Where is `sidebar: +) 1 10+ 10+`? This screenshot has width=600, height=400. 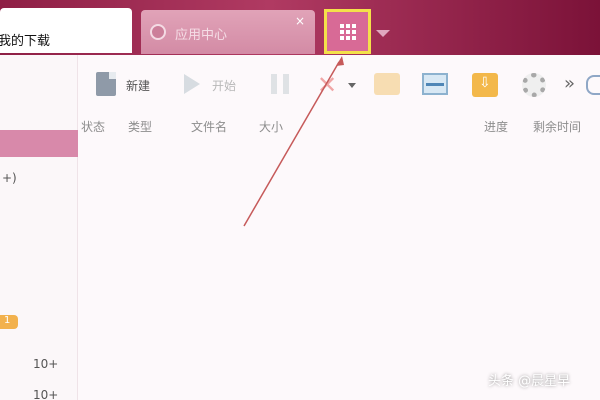
sidebar: +) 1 10+ 10+ is located at coordinates (39, 227).